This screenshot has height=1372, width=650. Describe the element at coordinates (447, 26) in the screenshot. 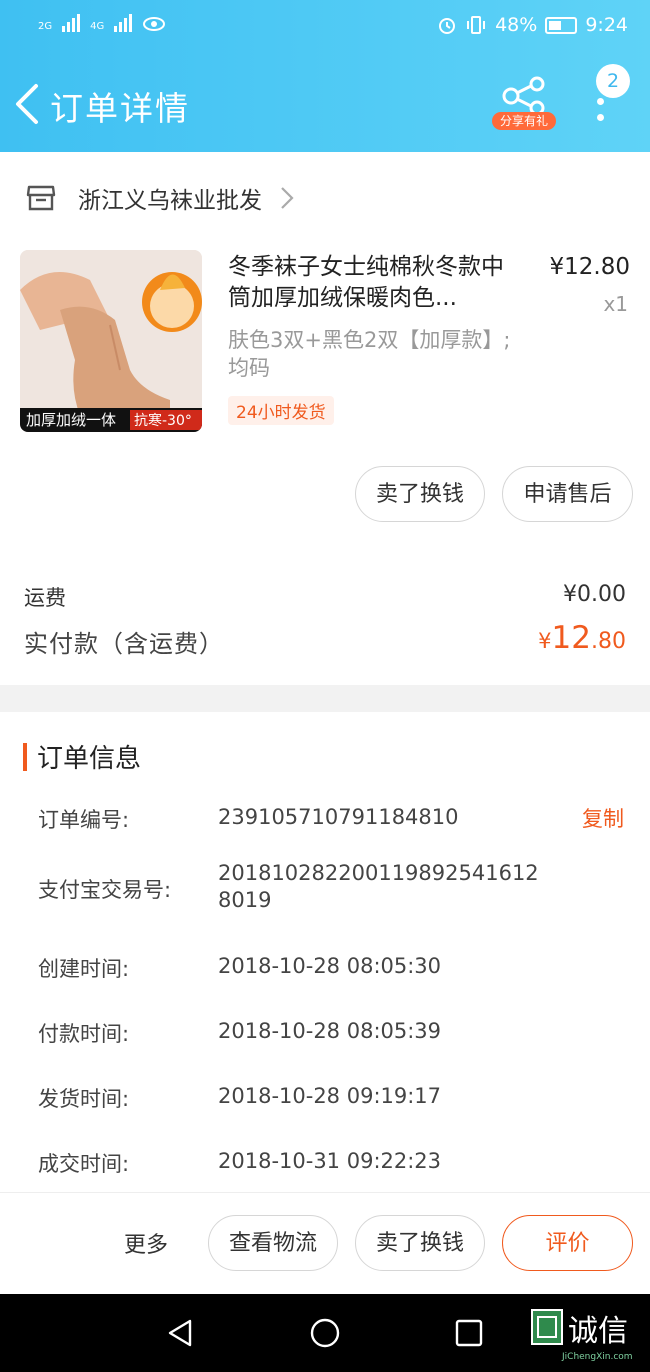

I see `alarm-icon` at that location.